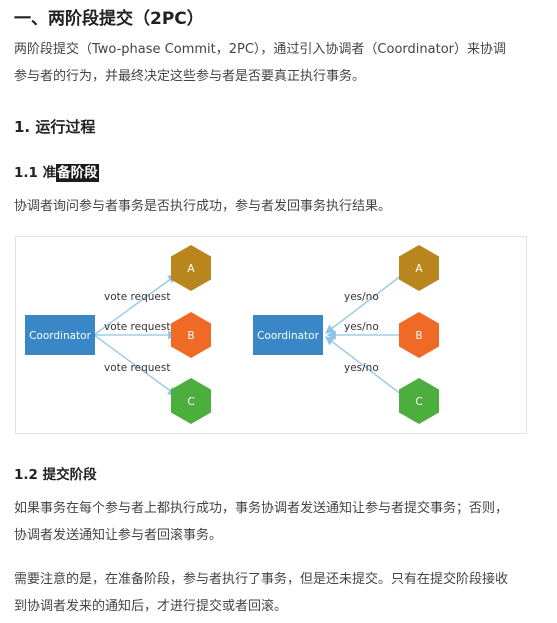  Describe the element at coordinates (151, 606) in the screenshot. I see `commit-p2-line-2: 到协调者发来的通知后，才进行提交或者回滚。` at that location.